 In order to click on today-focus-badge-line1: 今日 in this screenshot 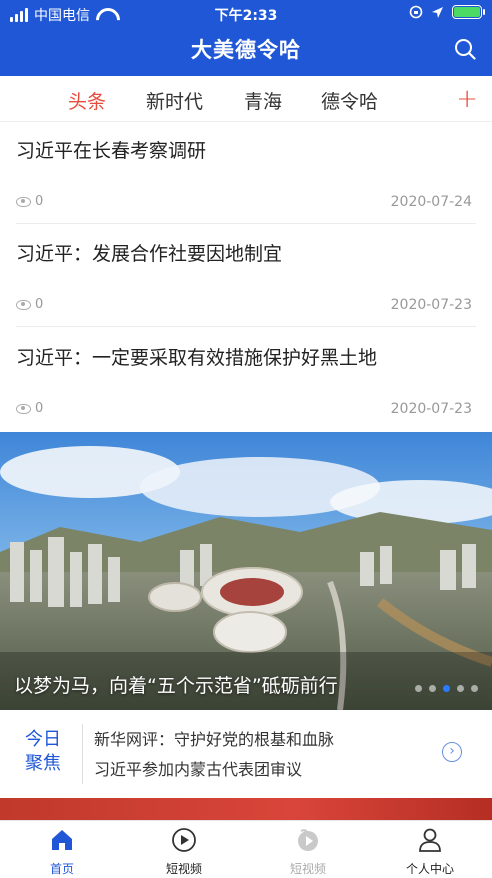, I will do `click(43, 739)`.